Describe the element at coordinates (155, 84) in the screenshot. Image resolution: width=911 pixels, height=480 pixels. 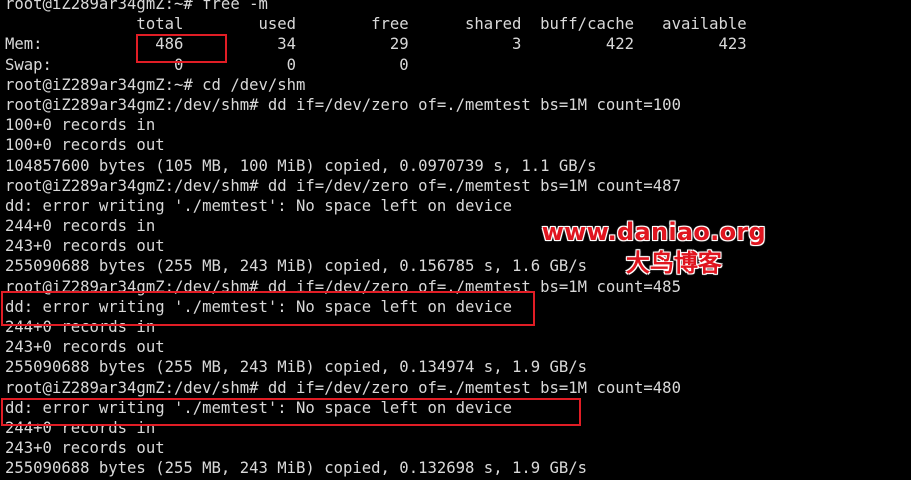
I see `terminal-line: root@iZ289ar34gmZ:~# cd /dev/shm` at that location.